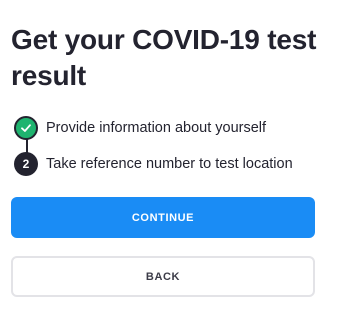 The width and height of the screenshot is (338, 320). What do you see at coordinates (163, 276) in the screenshot?
I see `back-button: BACK` at bounding box center [163, 276].